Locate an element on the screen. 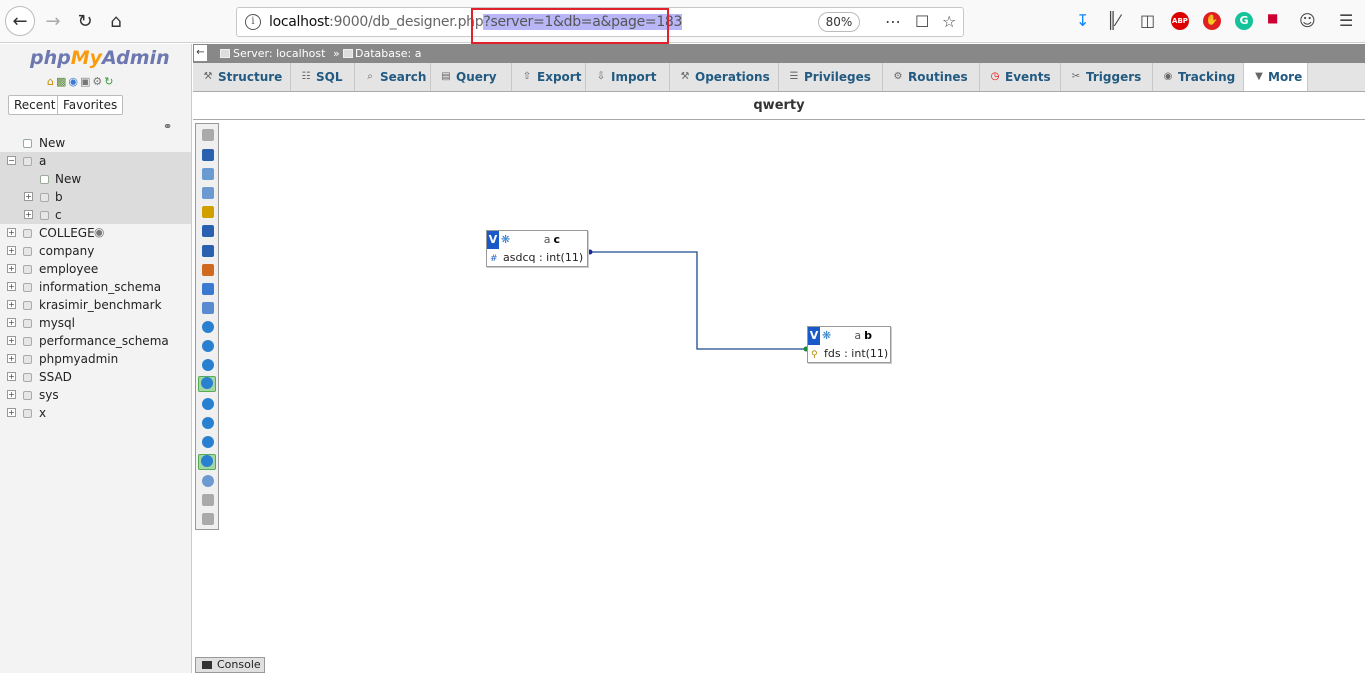  toggle-relation-icon is located at coordinates (207, 442).